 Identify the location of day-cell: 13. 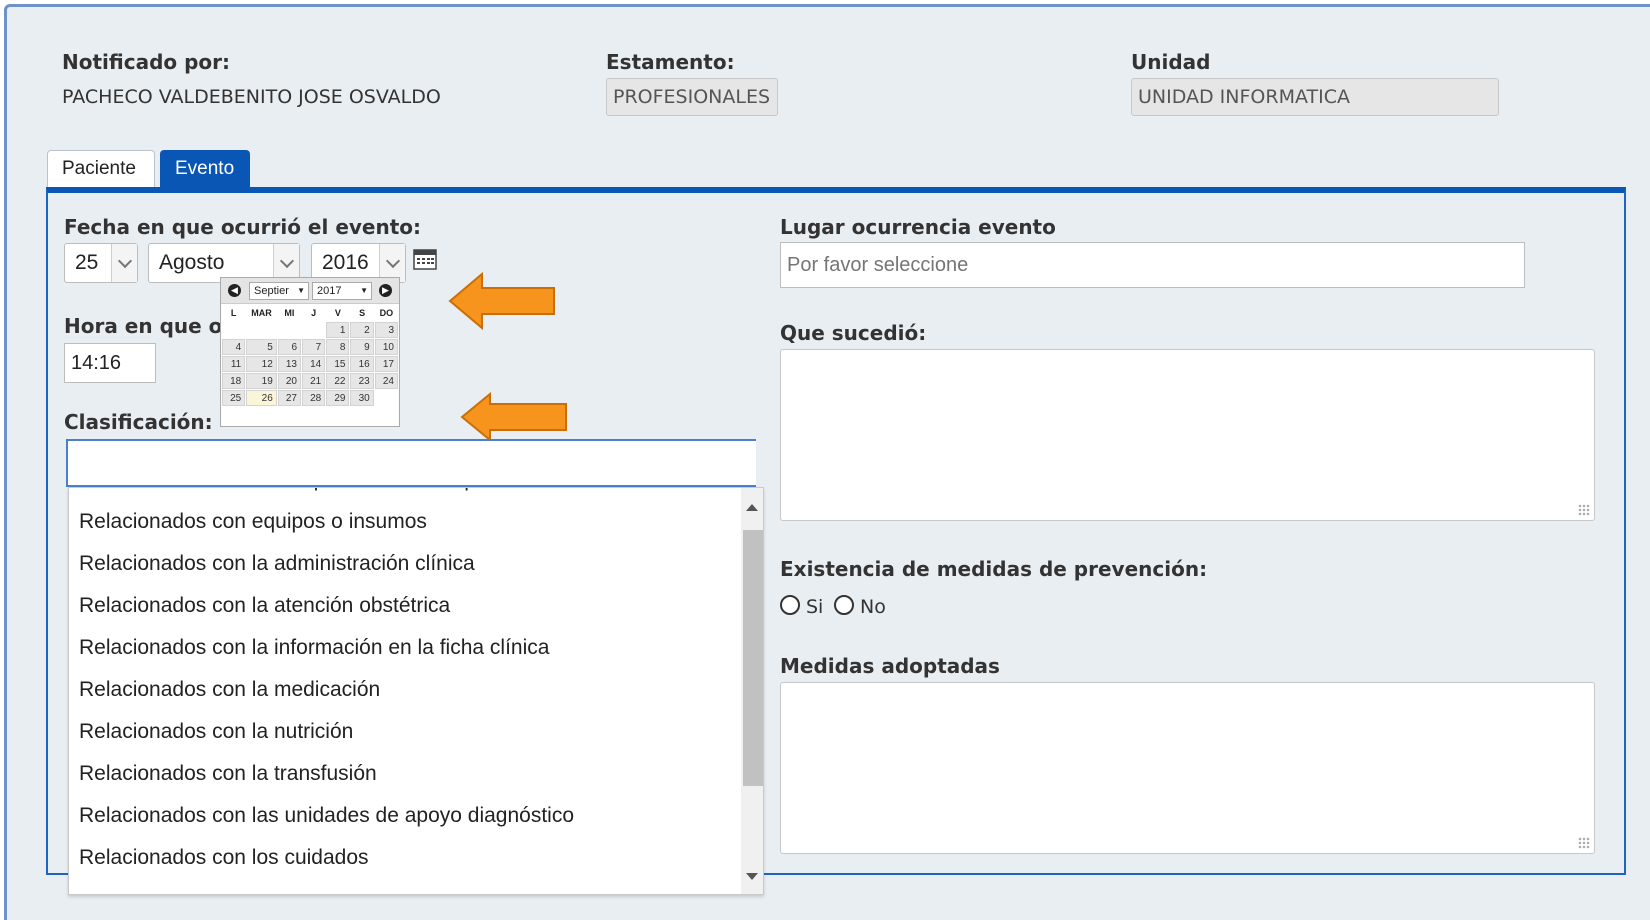
(289, 364).